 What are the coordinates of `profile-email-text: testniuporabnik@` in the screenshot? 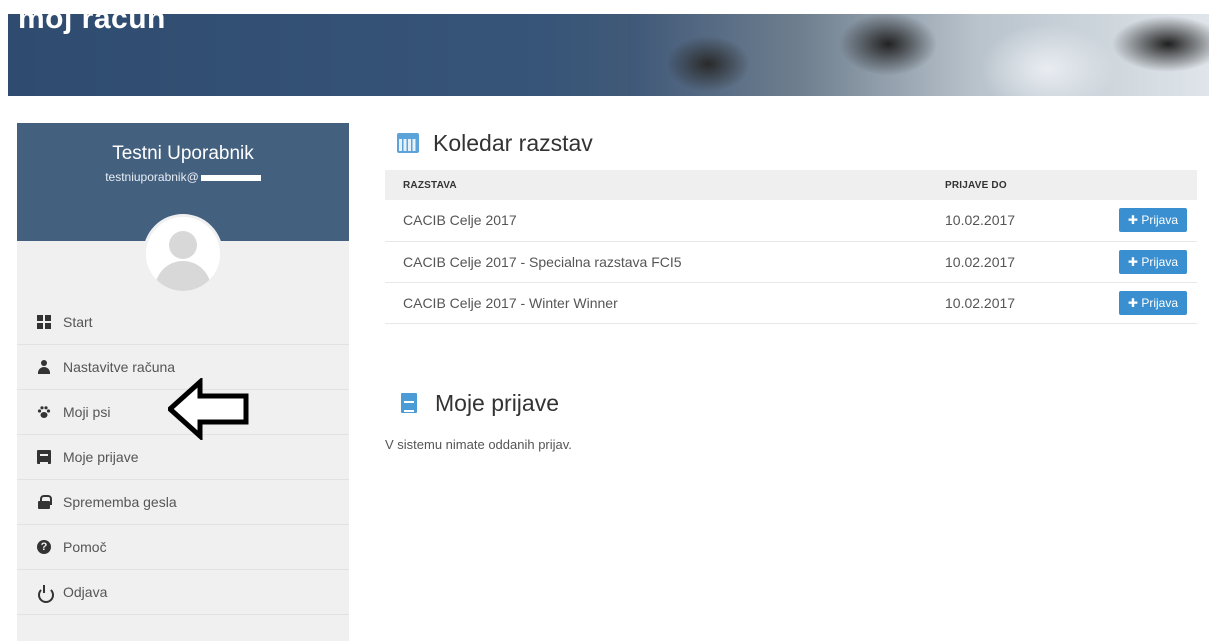 It's located at (152, 177).